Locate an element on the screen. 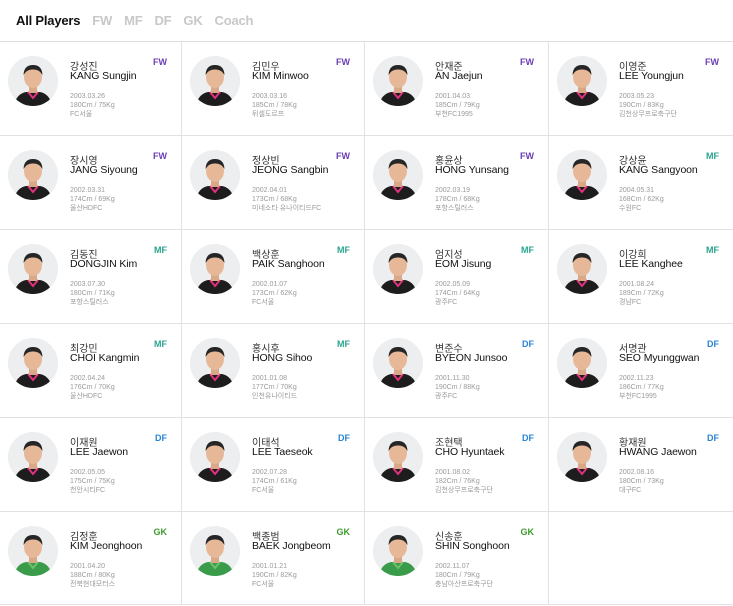  player-info: 2004.05.31 168Cm / 62Kg 수원FC is located at coordinates (641, 199).